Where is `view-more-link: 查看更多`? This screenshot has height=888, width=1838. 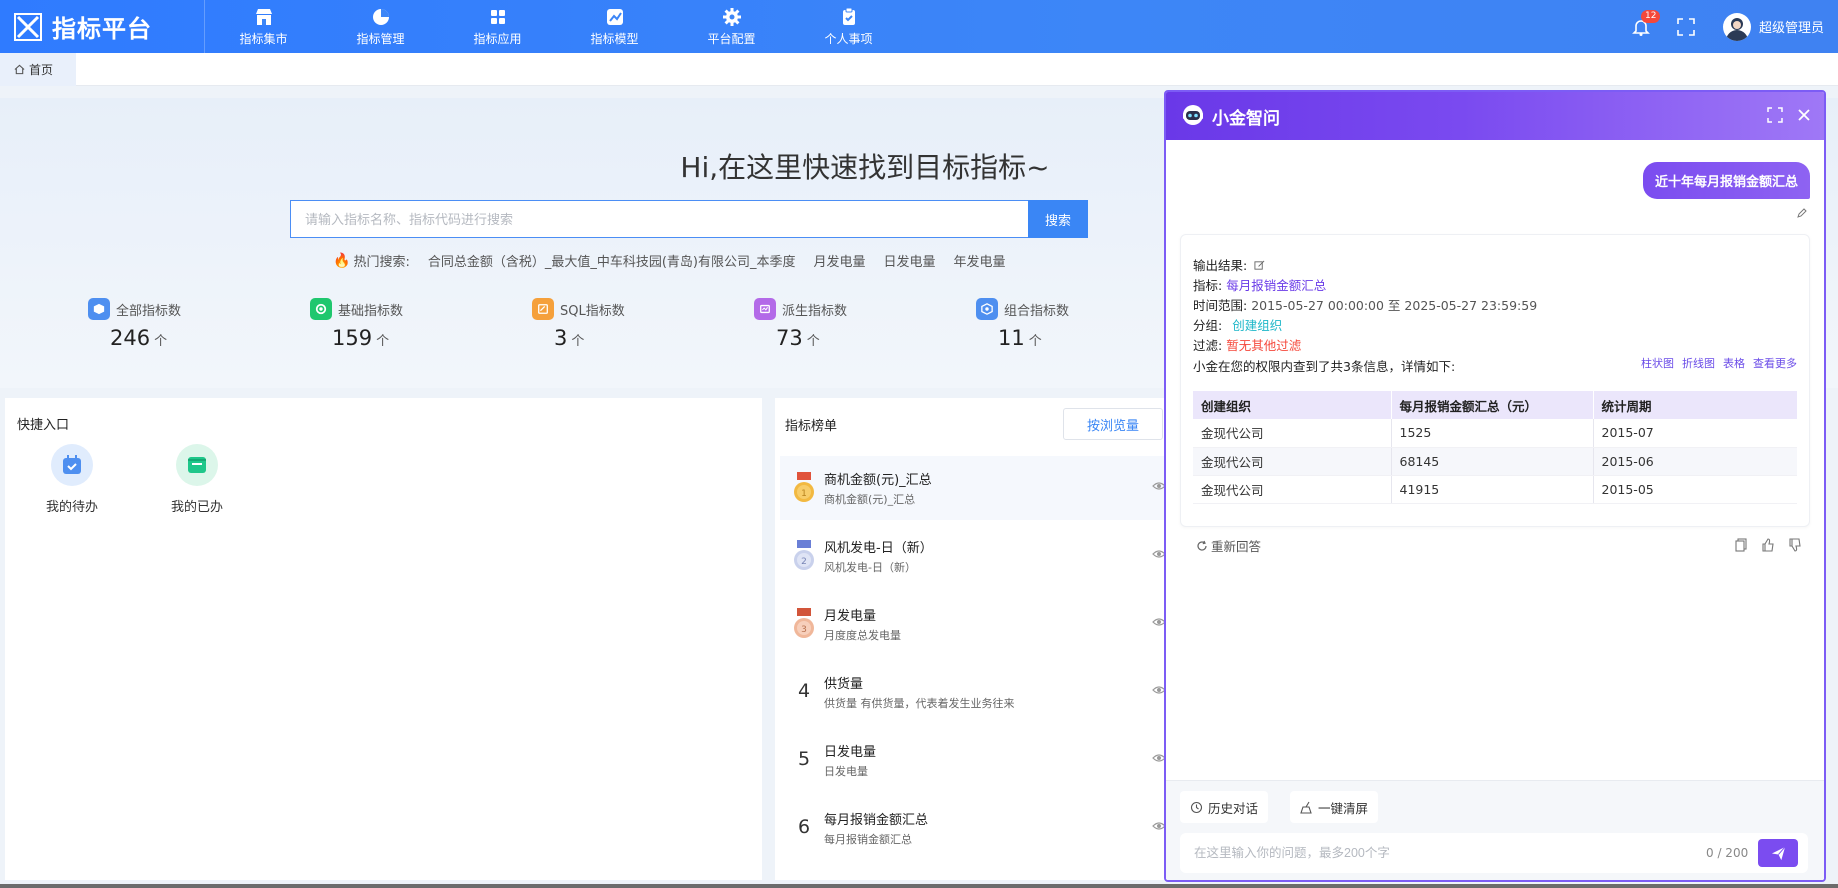 view-more-link: 查看更多 is located at coordinates (1775, 363).